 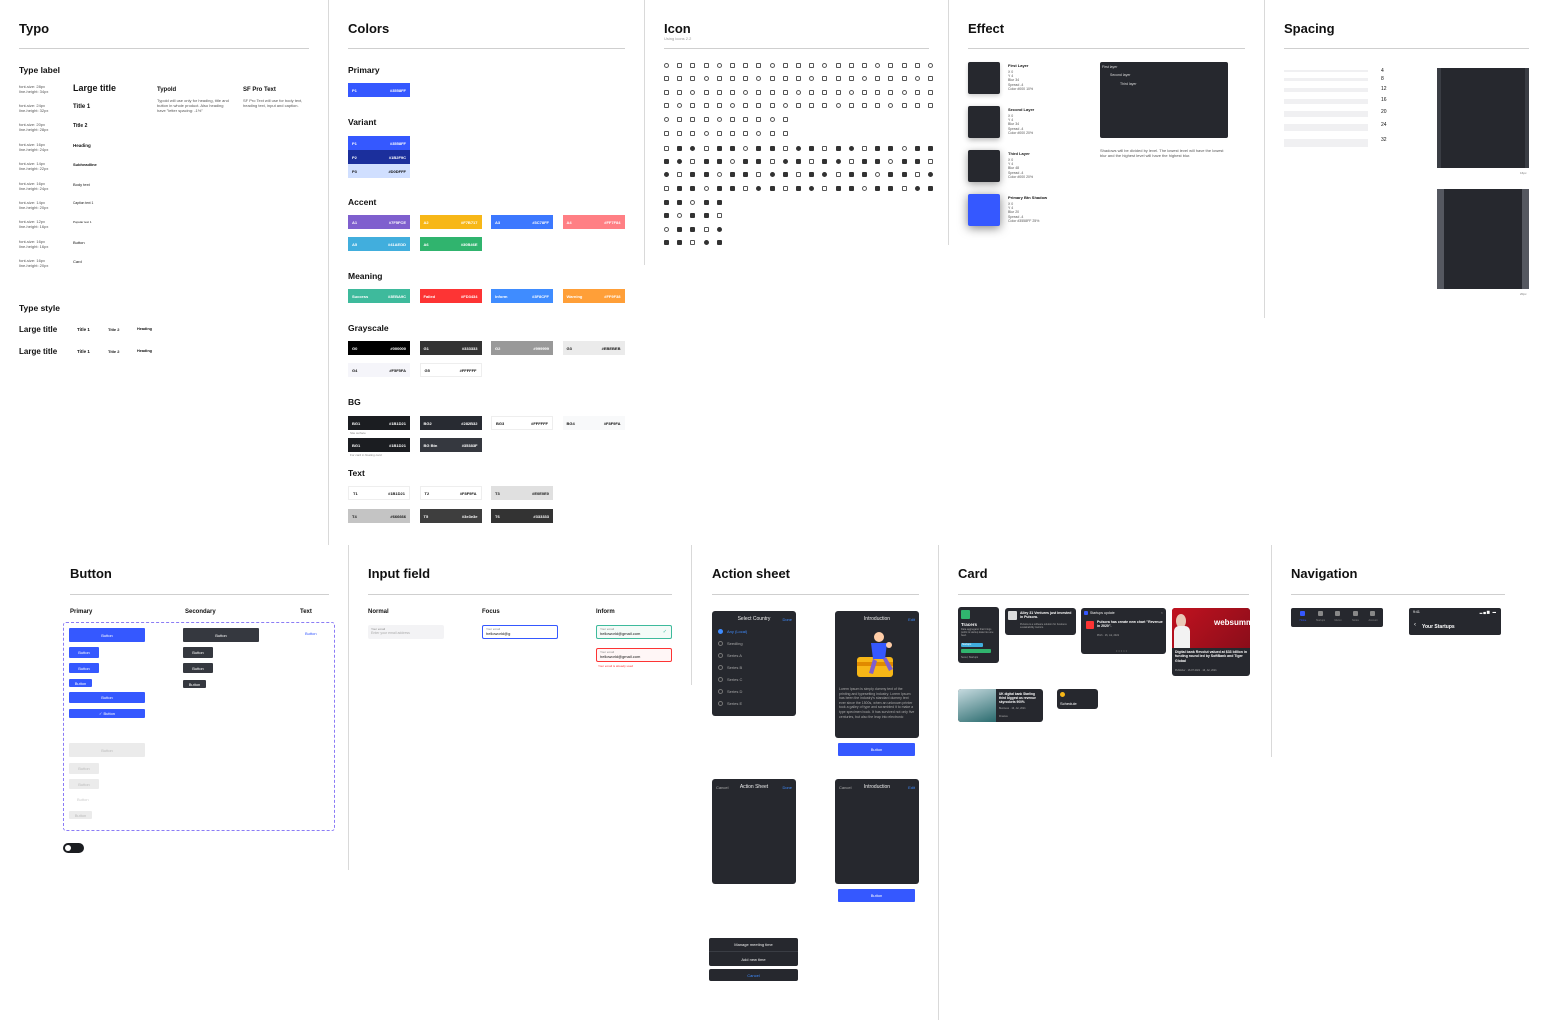 What do you see at coordinates (84, 652) in the screenshot?
I see `primary-button-medium: Button` at bounding box center [84, 652].